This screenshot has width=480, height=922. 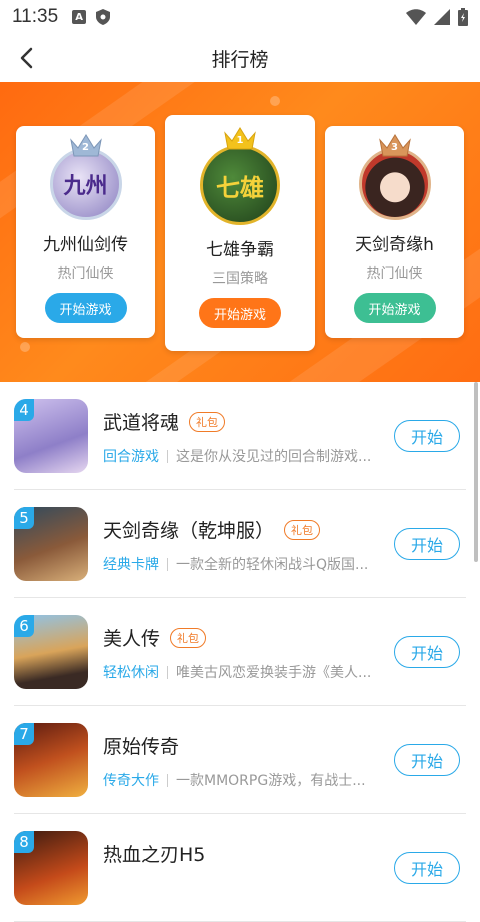 What do you see at coordinates (131, 781) in the screenshot?
I see `game-tag: 传奇大作` at bounding box center [131, 781].